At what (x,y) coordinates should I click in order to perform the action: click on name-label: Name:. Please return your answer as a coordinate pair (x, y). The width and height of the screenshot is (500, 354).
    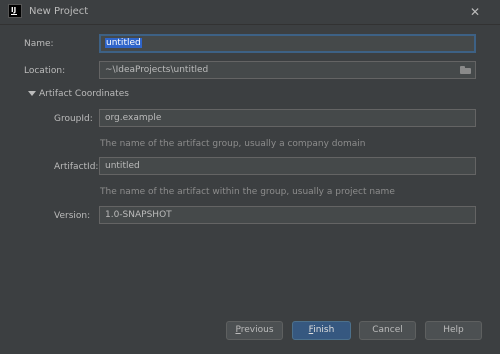
    Looking at the image, I should click on (39, 44).